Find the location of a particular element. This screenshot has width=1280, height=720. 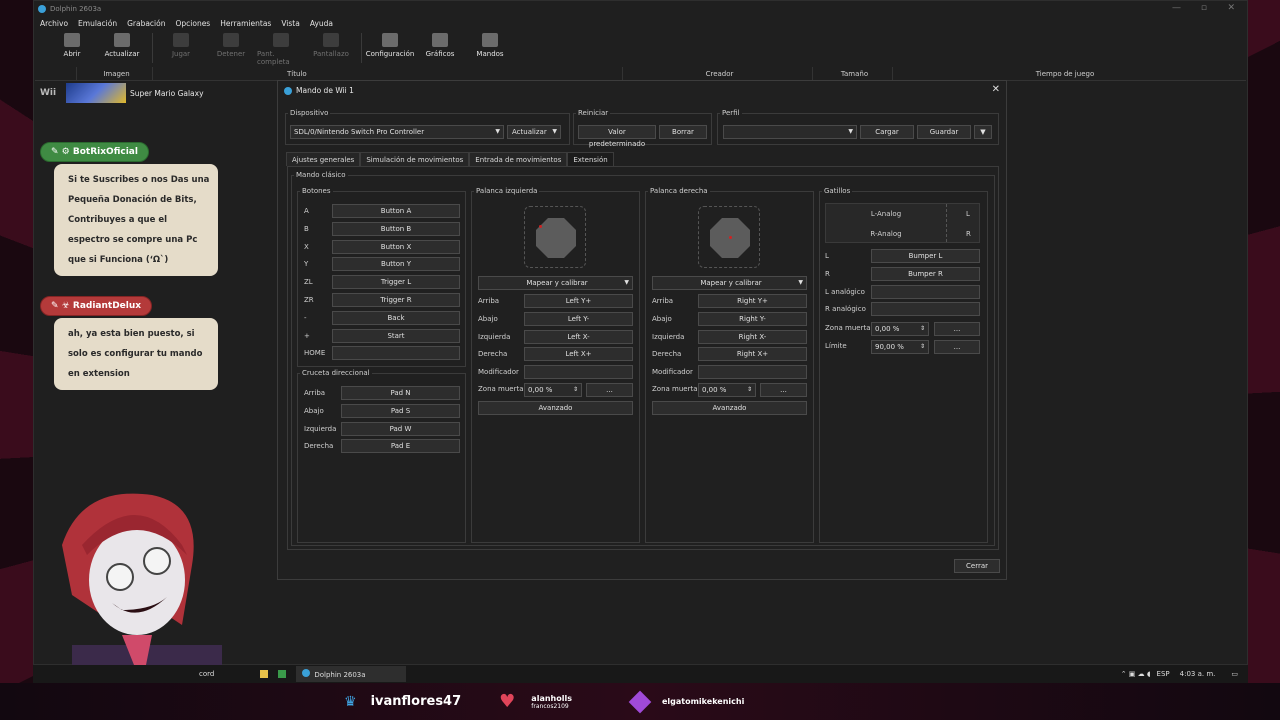

button-2-binding-button: Button X is located at coordinates (396, 246).